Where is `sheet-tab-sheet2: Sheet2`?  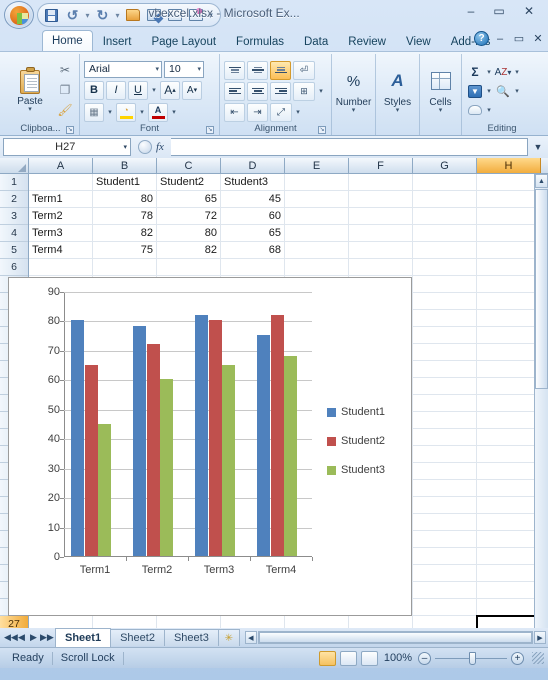
sheet-tab-sheet2: Sheet2 is located at coordinates (137, 637).